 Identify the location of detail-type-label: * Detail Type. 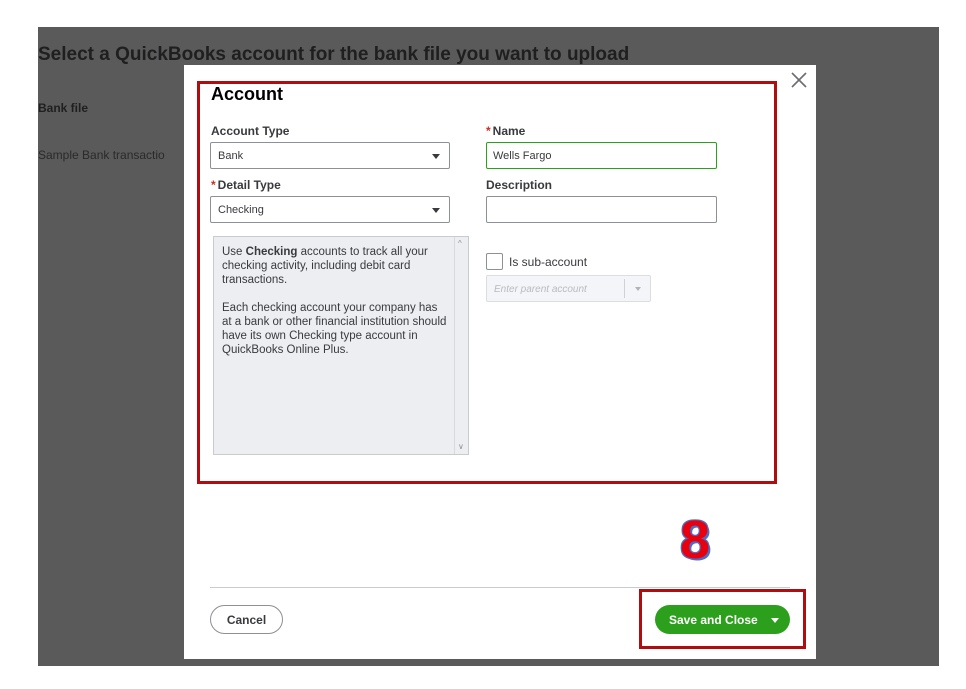
(246, 185).